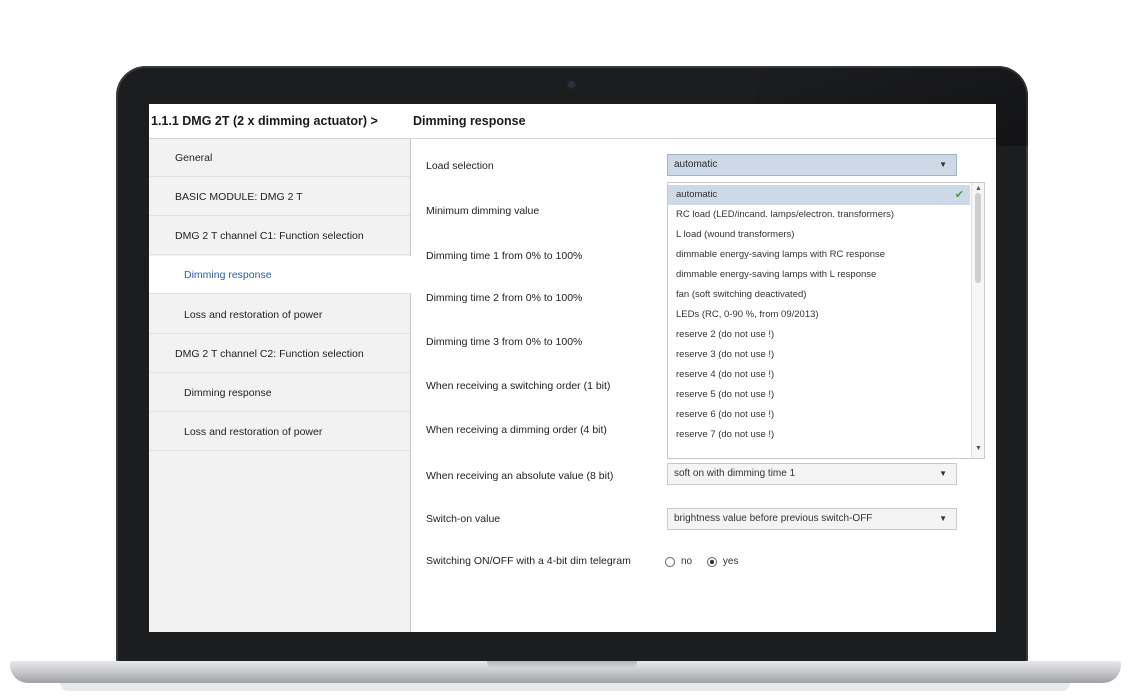 The width and height of the screenshot is (1131, 696). What do you see at coordinates (565, 687) in the screenshot?
I see `laptop-base-shadow` at bounding box center [565, 687].